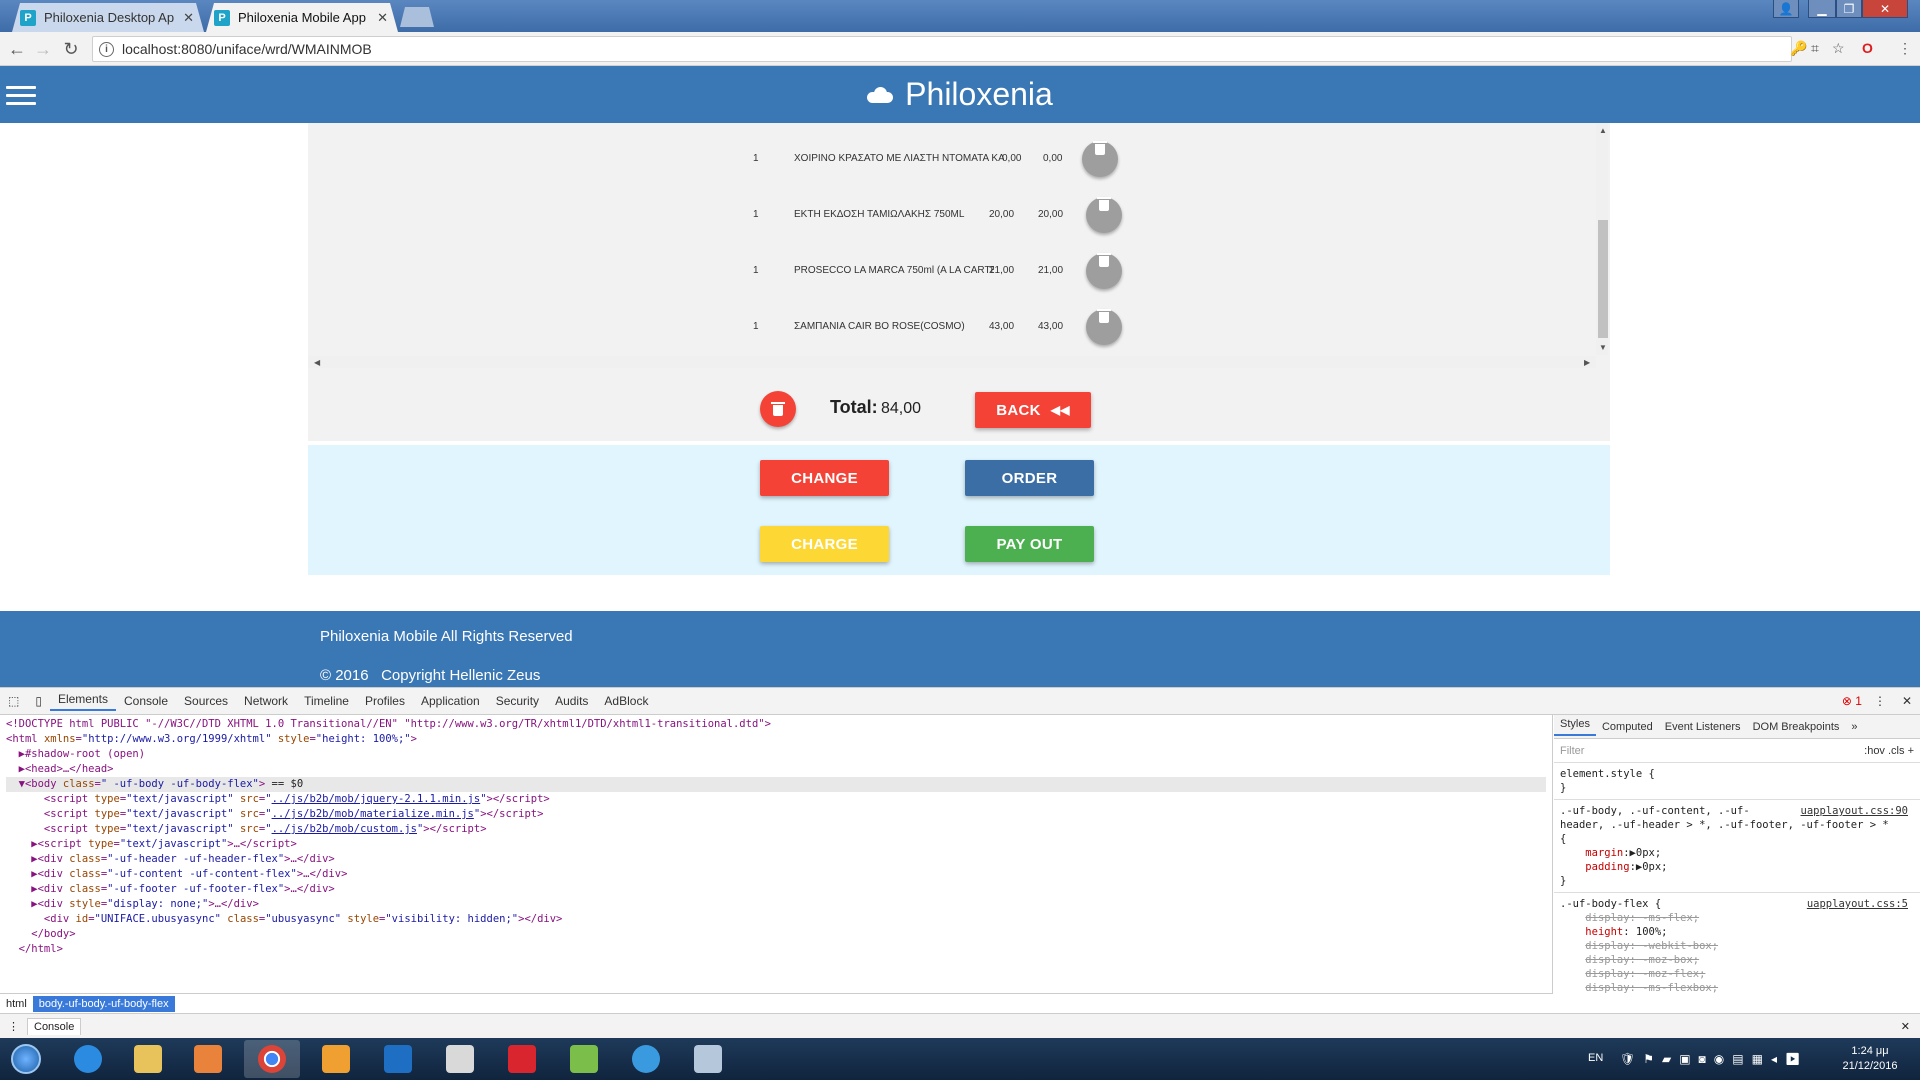 The width and height of the screenshot is (1920, 1080). Describe the element at coordinates (626, 701) in the screenshot. I see `tab-adblock: AdBlock` at that location.